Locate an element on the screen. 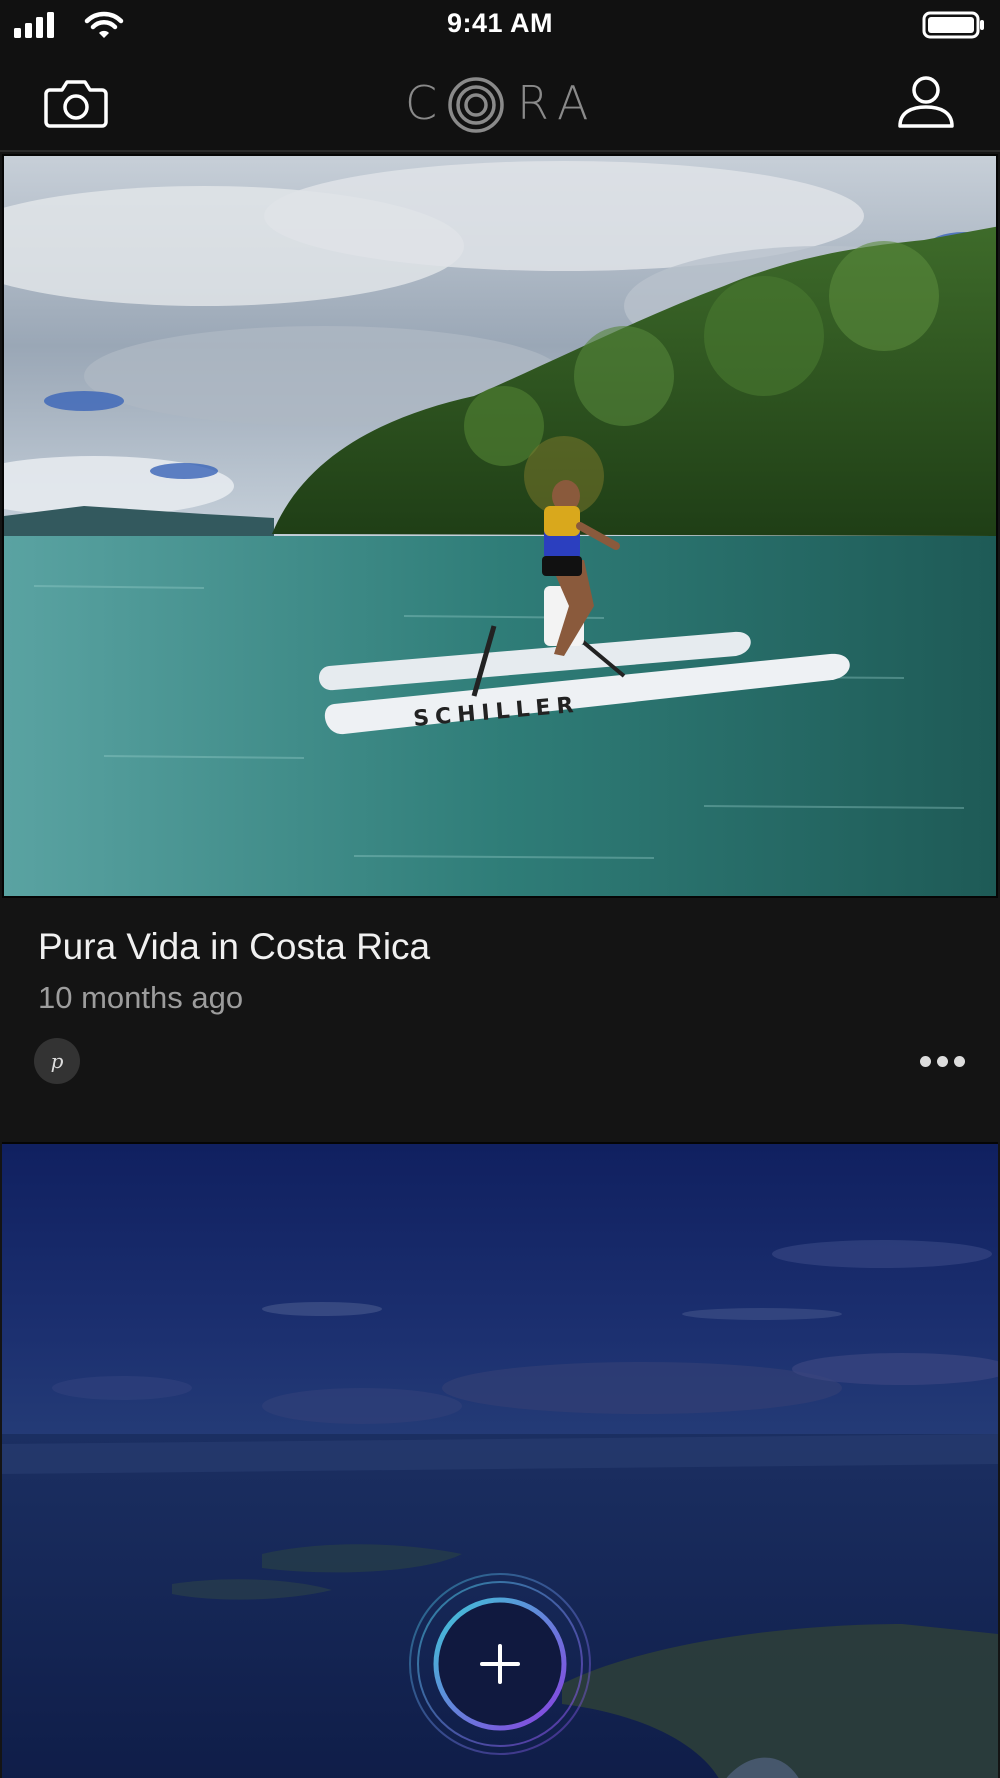 This screenshot has height=1778, width=1000. top-navigation-bar: C R A is located at coordinates (500, 102).